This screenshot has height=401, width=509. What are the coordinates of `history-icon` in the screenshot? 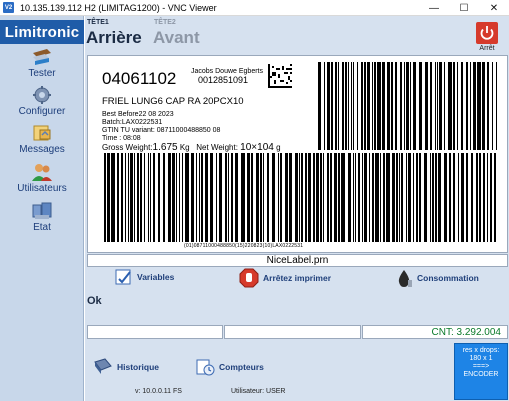 It's located at (103, 366).